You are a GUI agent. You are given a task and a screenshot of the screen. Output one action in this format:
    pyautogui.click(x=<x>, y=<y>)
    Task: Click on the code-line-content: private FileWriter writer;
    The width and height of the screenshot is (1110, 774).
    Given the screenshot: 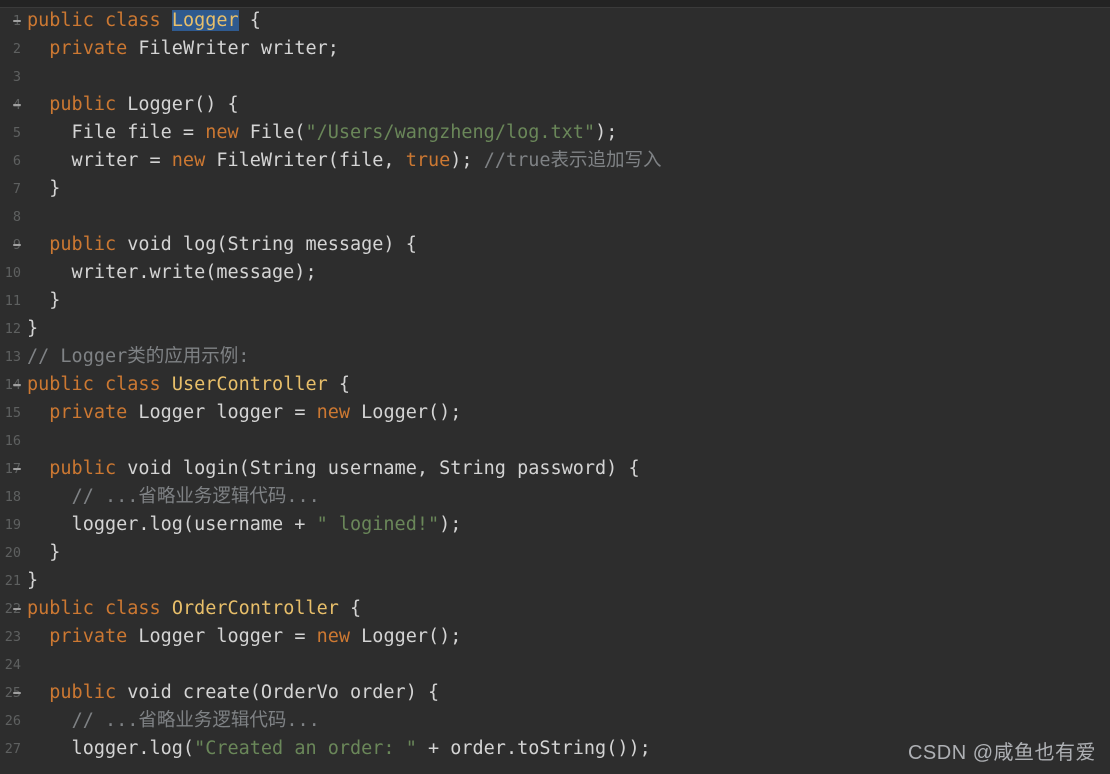 What is the action you would take?
    pyautogui.click(x=183, y=49)
    